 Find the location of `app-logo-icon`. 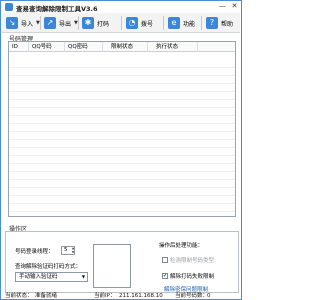

app-logo-icon is located at coordinates (9, 7).